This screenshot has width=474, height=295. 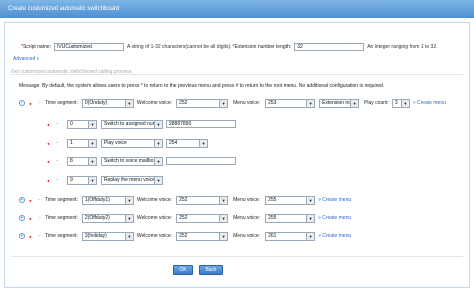 What do you see at coordinates (211, 270) in the screenshot?
I see `back-button: Back` at bounding box center [211, 270].